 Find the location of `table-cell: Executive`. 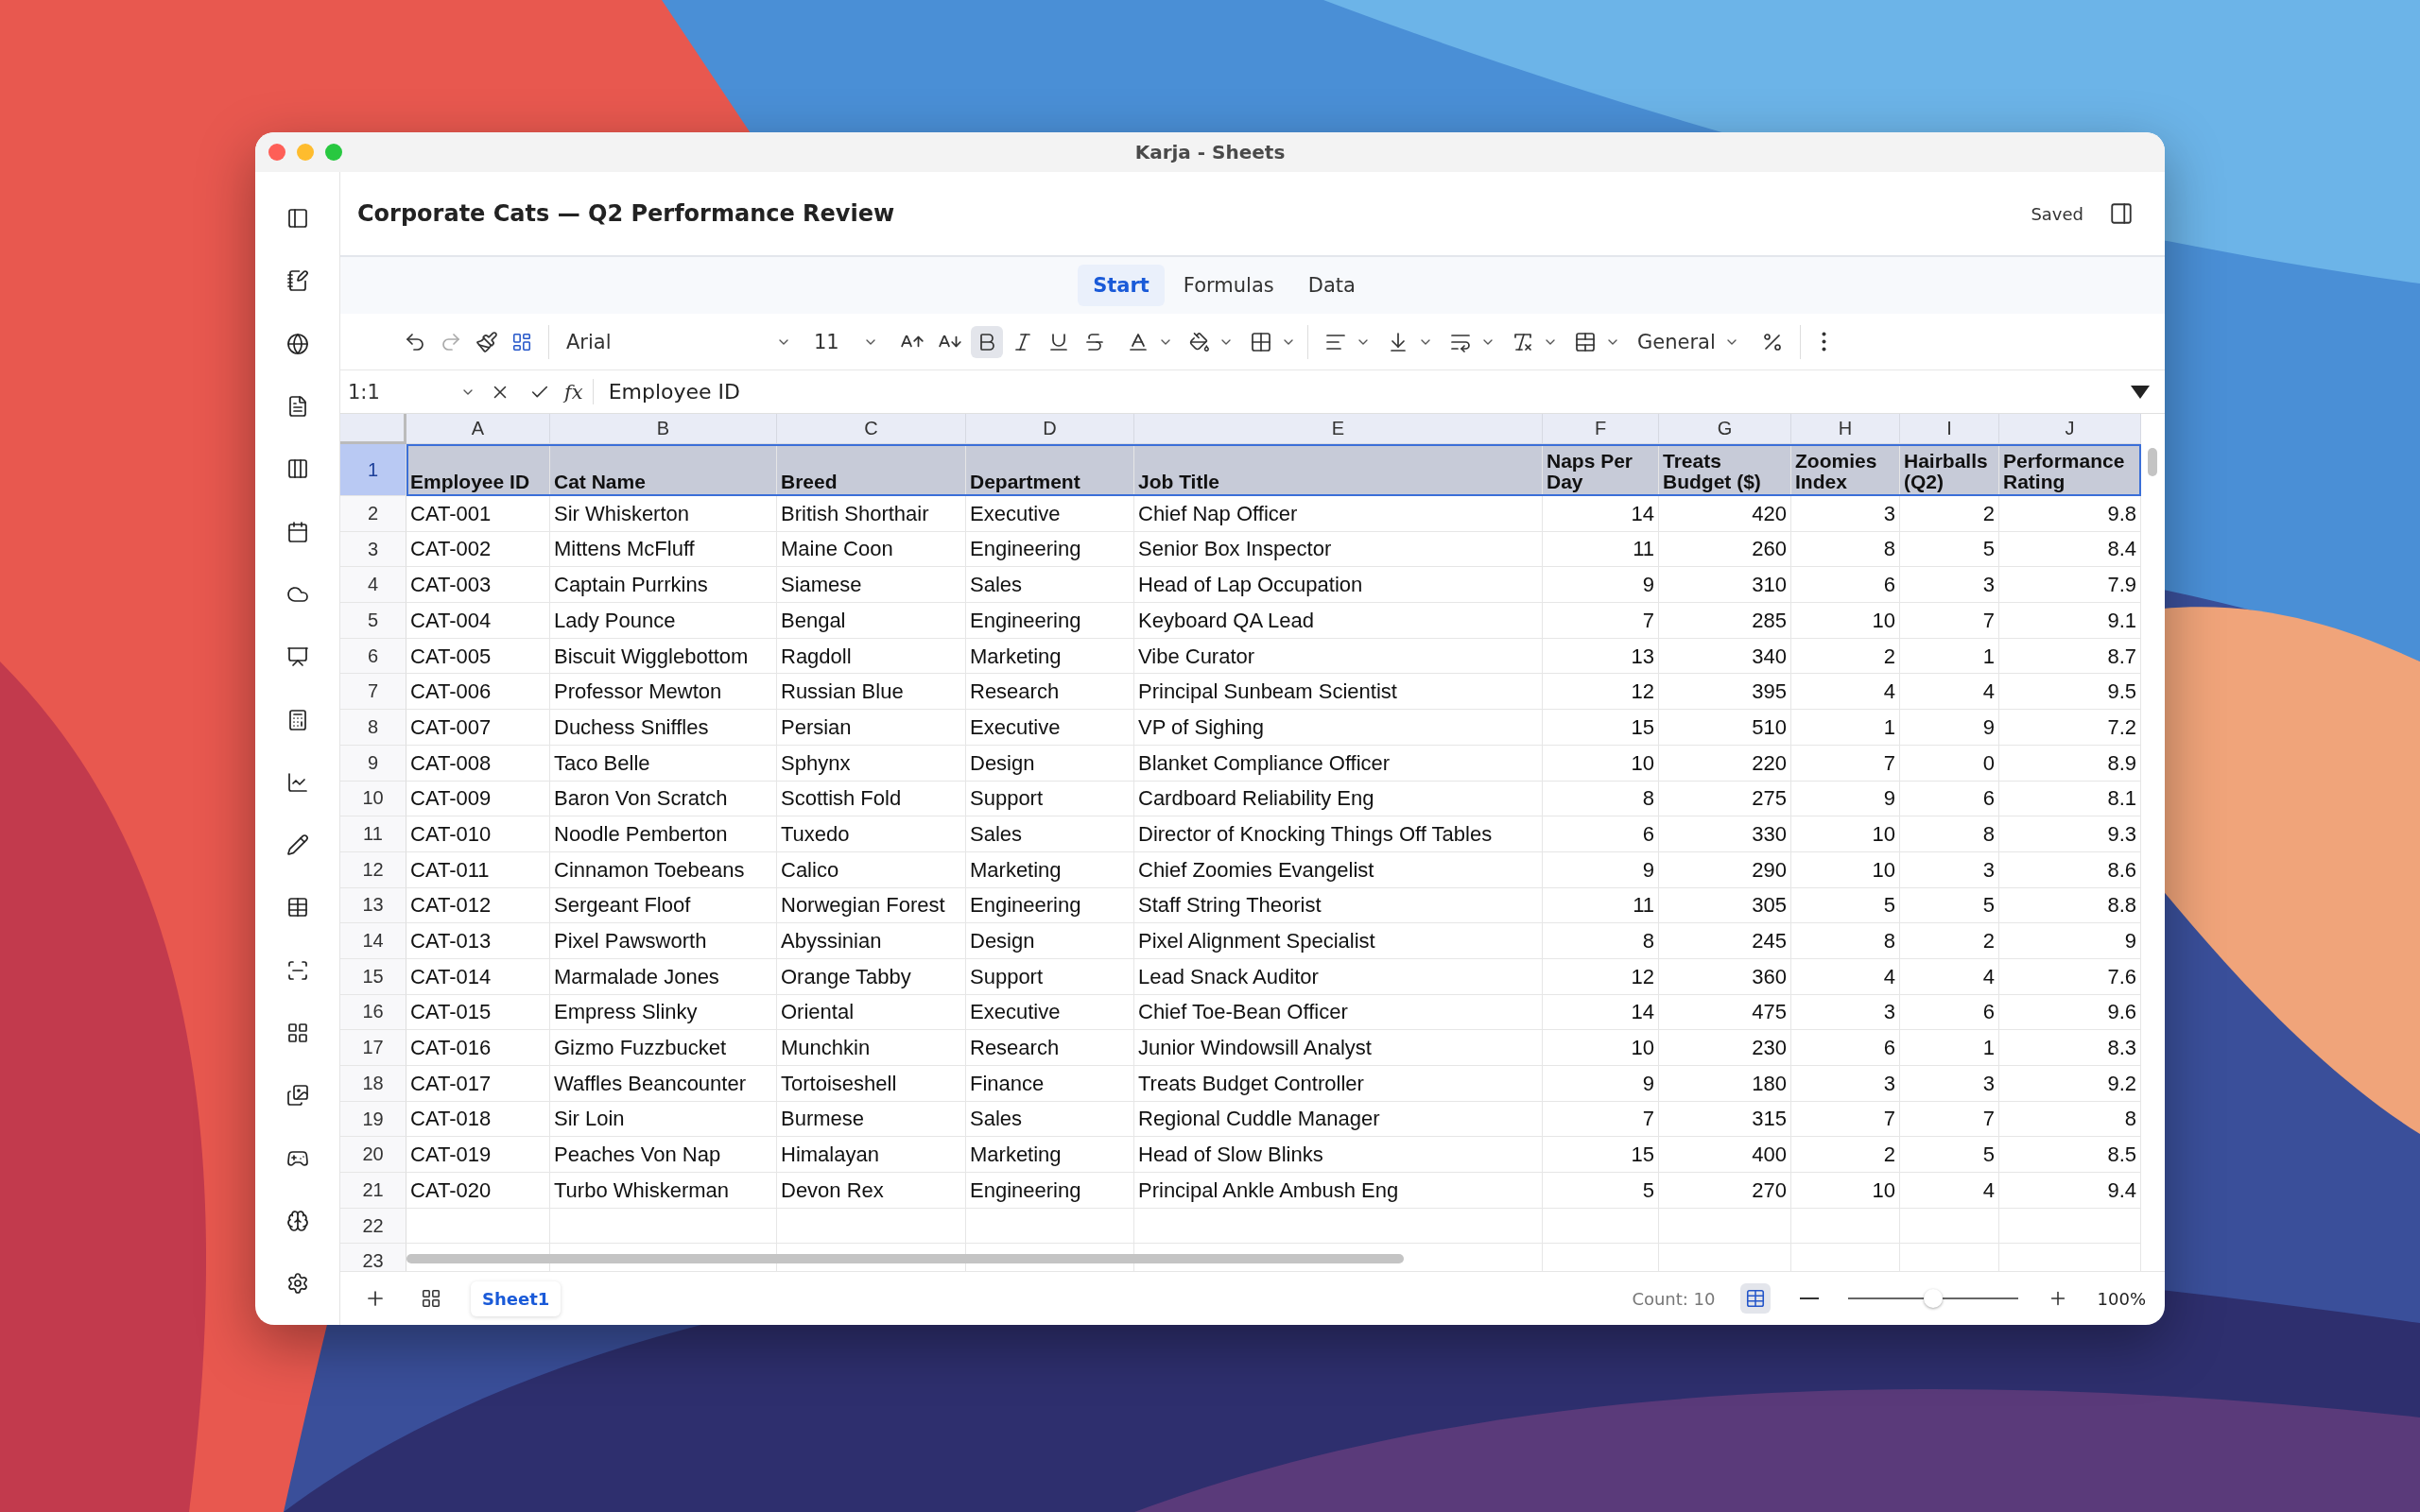

table-cell: Executive is located at coordinates (1050, 728).